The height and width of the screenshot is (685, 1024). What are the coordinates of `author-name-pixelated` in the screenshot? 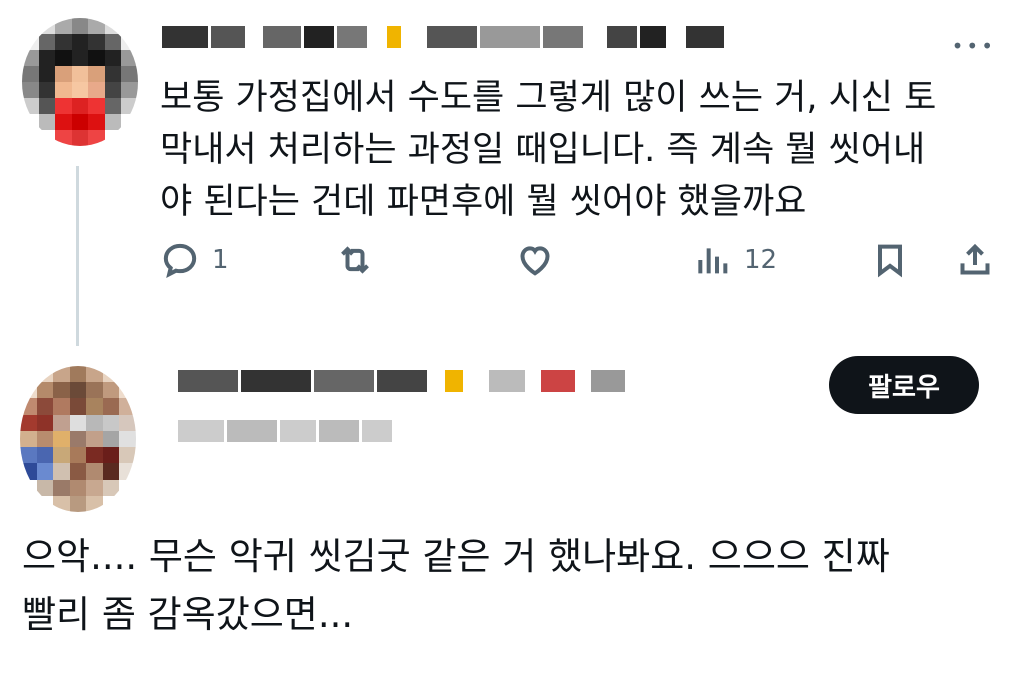 It's located at (443, 37).